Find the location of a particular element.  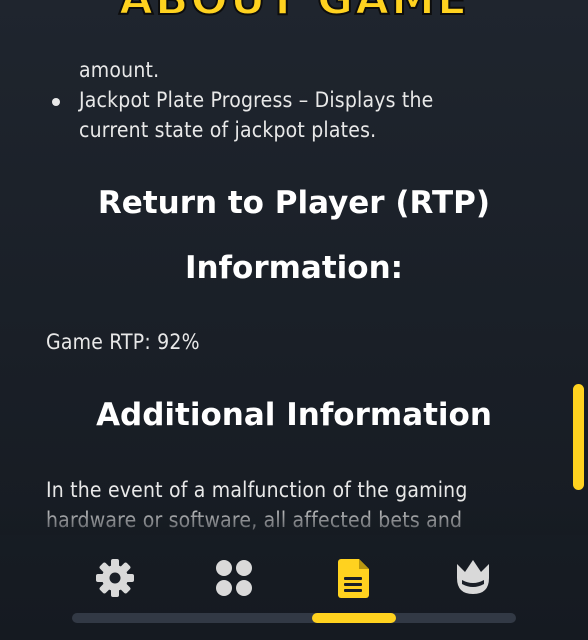

header: ABOUT GAME is located at coordinates (294, 22).